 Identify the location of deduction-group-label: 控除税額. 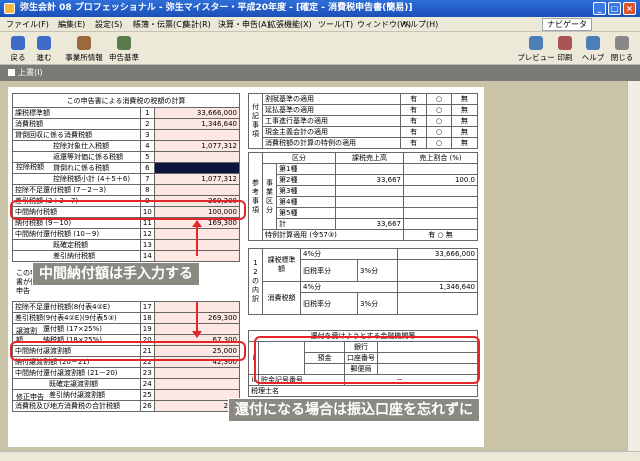
(30, 167).